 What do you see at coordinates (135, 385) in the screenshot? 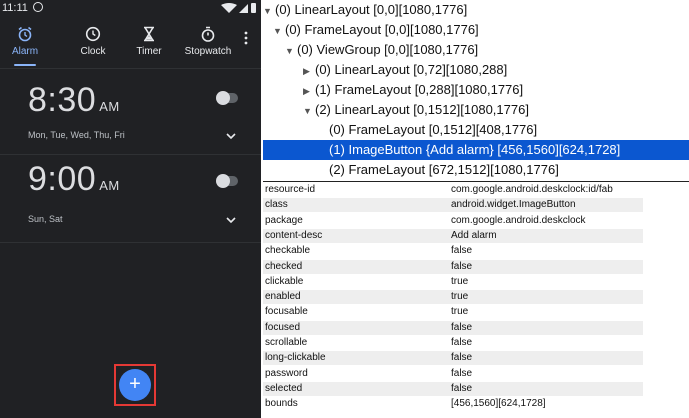
I see `add-alarm-button: +` at bounding box center [135, 385].